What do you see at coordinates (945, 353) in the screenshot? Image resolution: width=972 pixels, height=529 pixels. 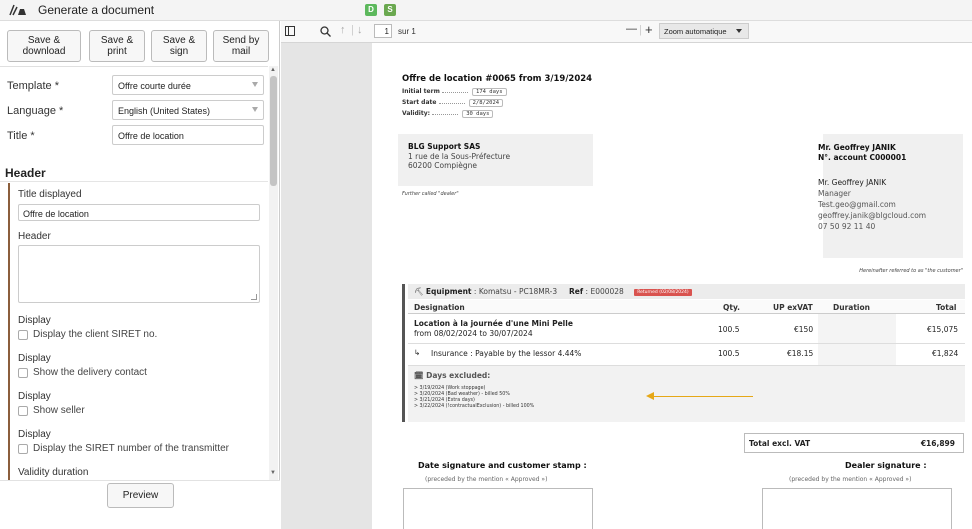 I see `row-total: €1,824` at bounding box center [945, 353].